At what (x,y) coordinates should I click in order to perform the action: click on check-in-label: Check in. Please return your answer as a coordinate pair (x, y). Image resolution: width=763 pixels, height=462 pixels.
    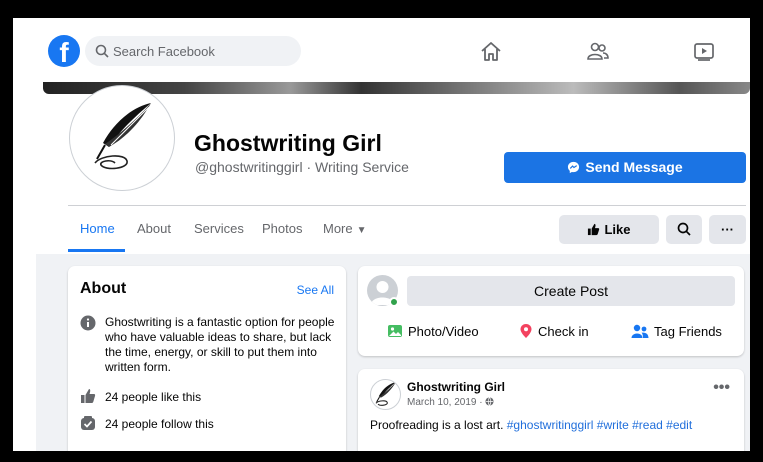
    Looking at the image, I should click on (563, 331).